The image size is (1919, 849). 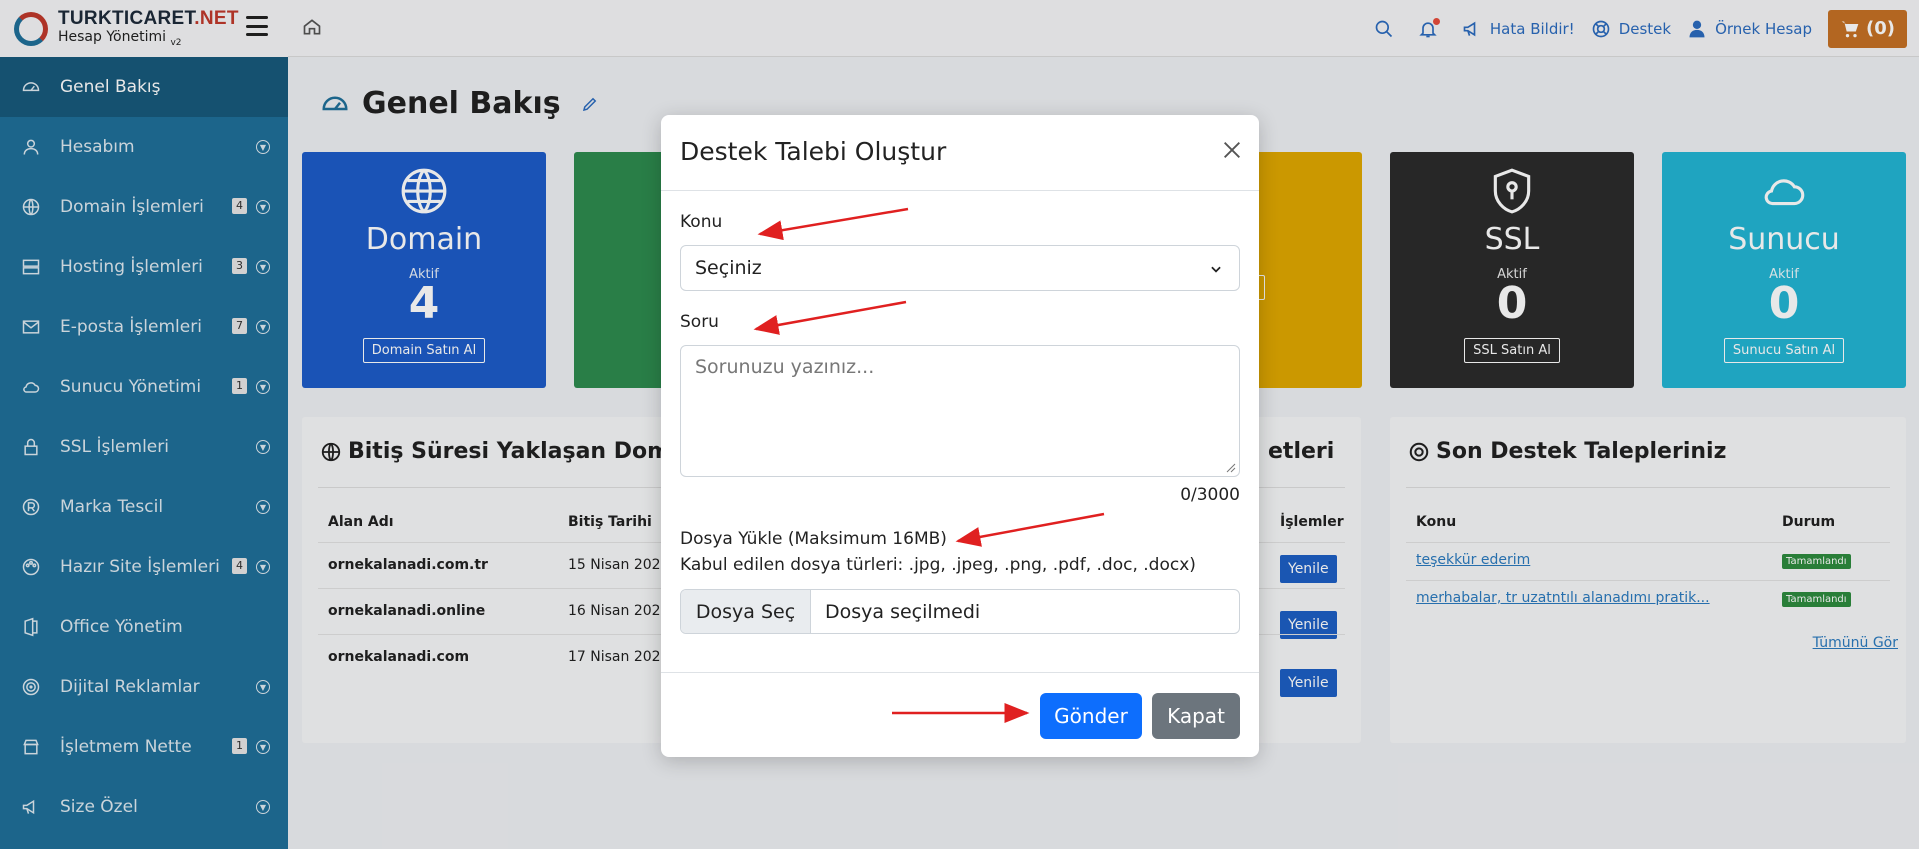 I want to click on resize-handle-icon, so click(x=1231, y=468).